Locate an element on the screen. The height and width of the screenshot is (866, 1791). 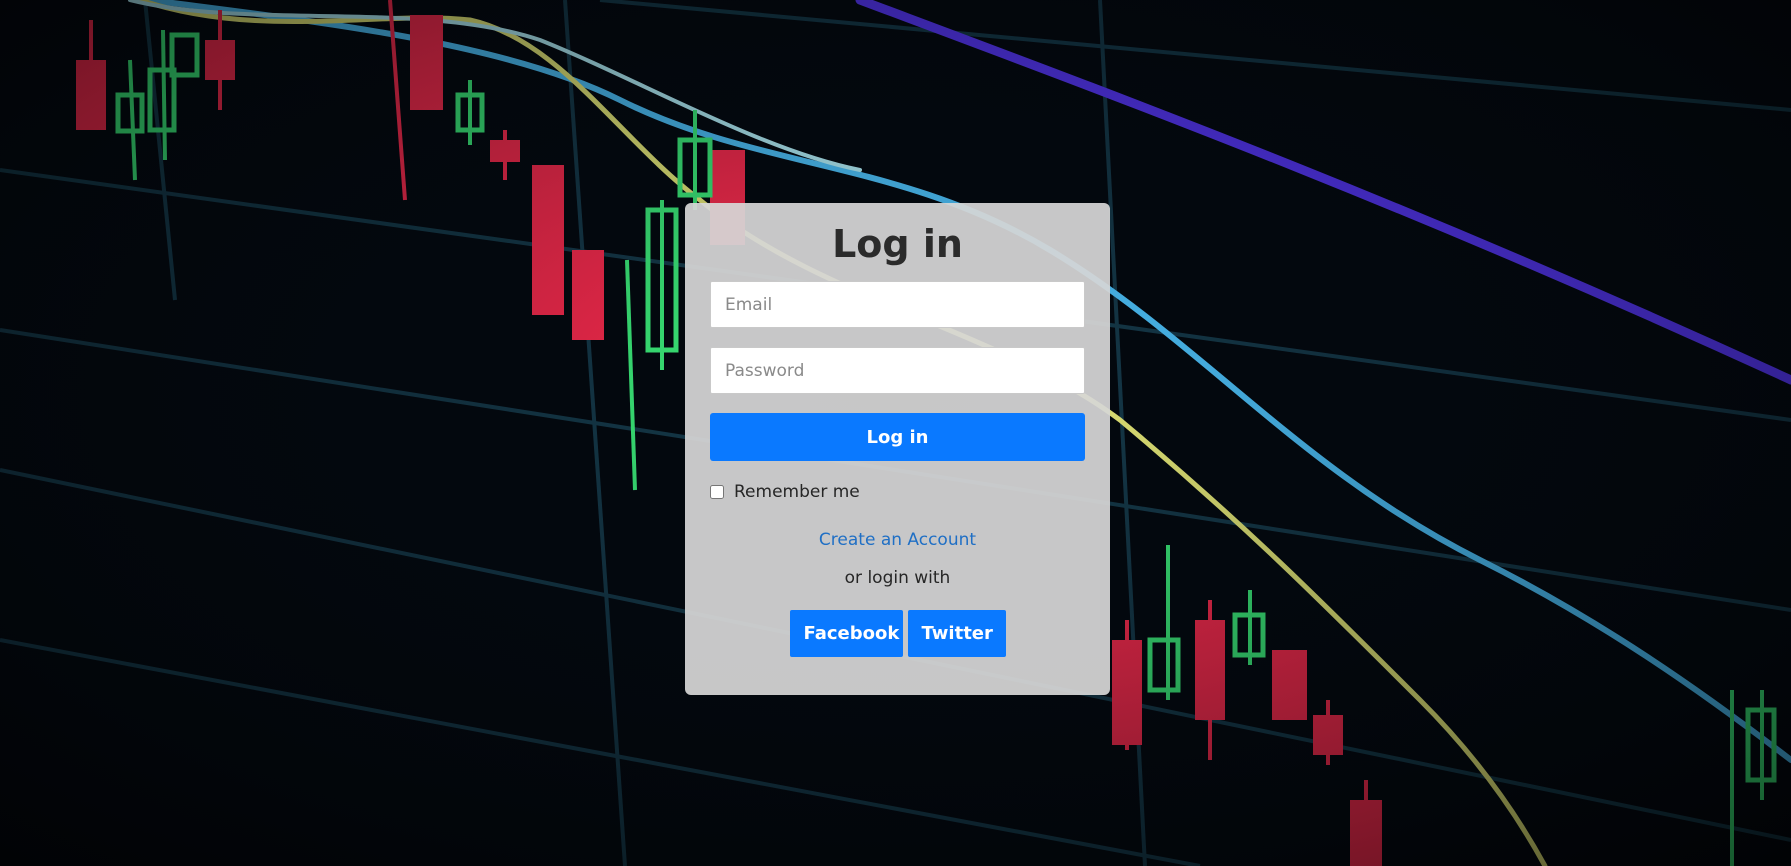
login-title: Log in is located at coordinates (897, 244).